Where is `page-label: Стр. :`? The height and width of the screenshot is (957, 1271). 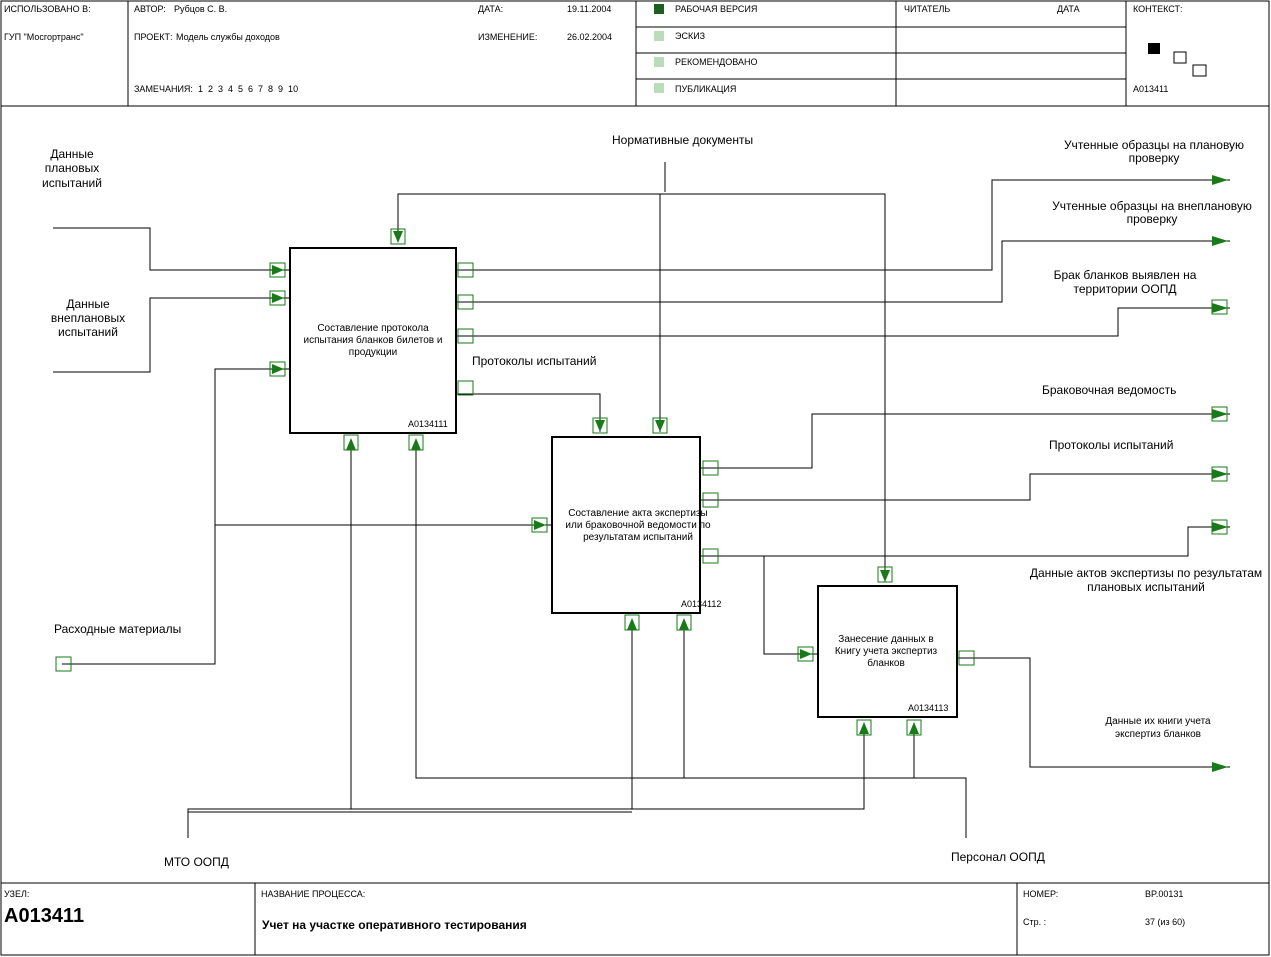 page-label: Стр. : is located at coordinates (1034, 922).